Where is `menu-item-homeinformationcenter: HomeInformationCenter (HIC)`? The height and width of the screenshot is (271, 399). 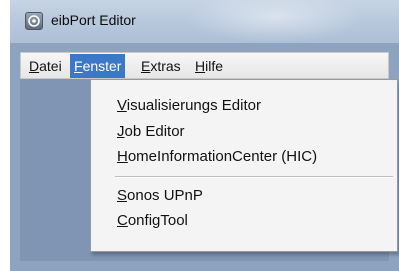 menu-item-homeinformationcenter: HomeInformationCenter (HIC) is located at coordinates (217, 157).